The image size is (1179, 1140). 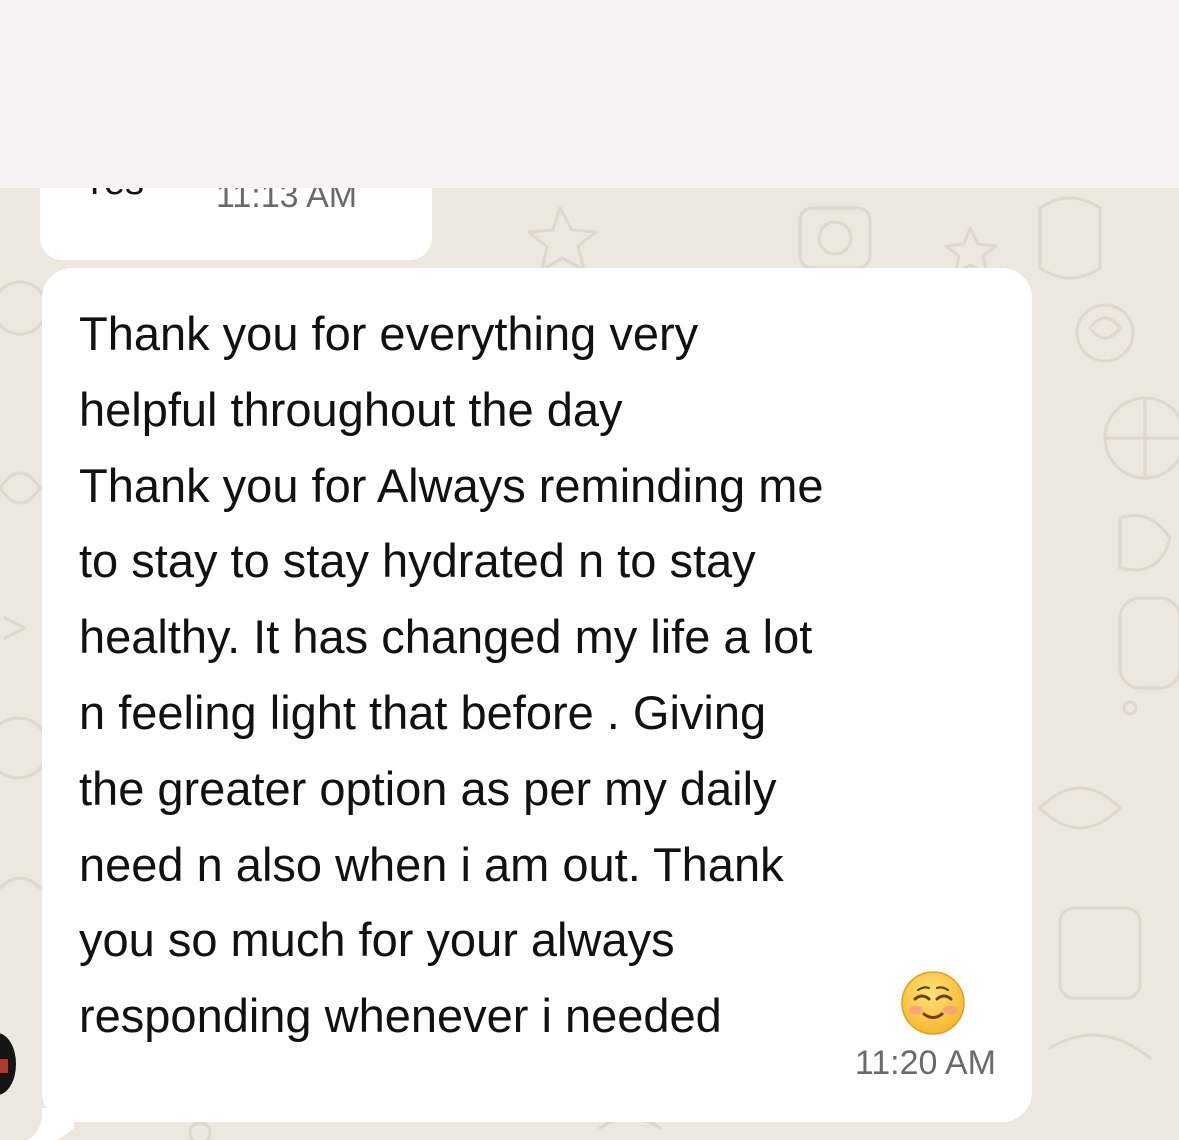 I want to click on smiling-face-with-closed-eyes-icon, so click(x=933, y=1003).